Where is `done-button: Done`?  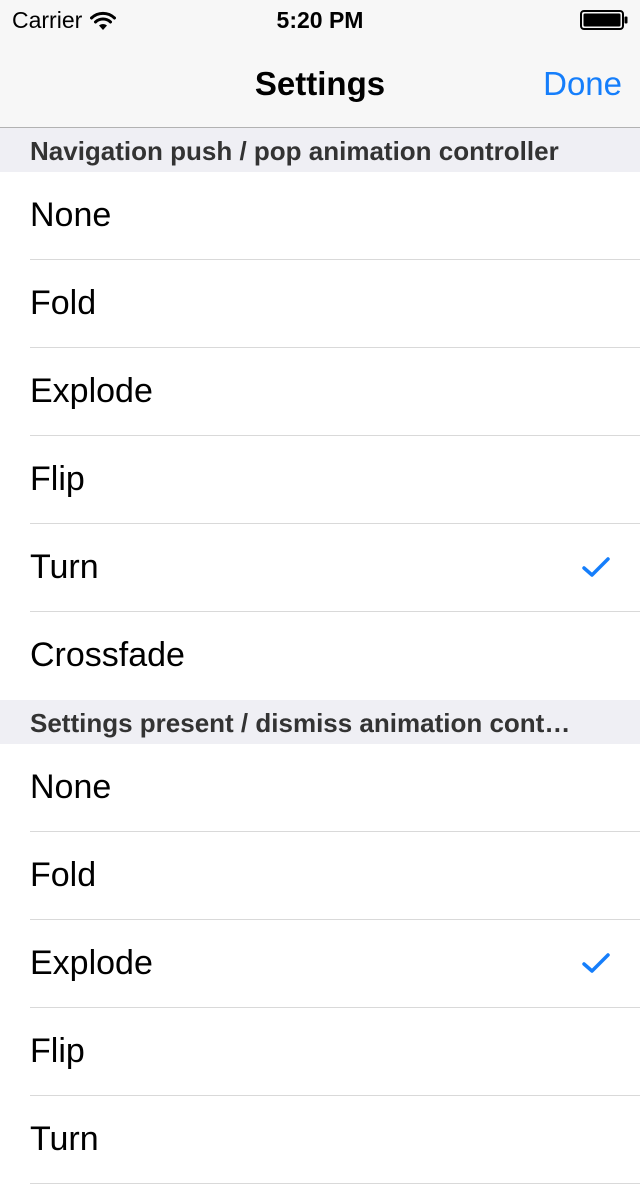
done-button: Done is located at coordinates (582, 84).